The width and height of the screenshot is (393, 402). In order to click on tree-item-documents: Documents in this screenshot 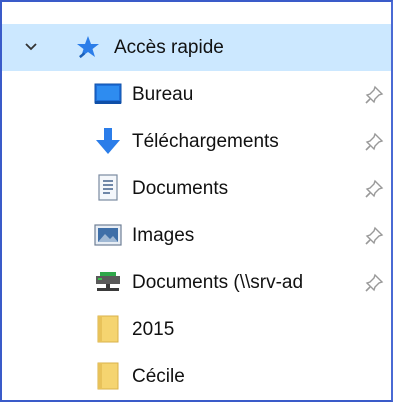, I will do `click(196, 188)`.